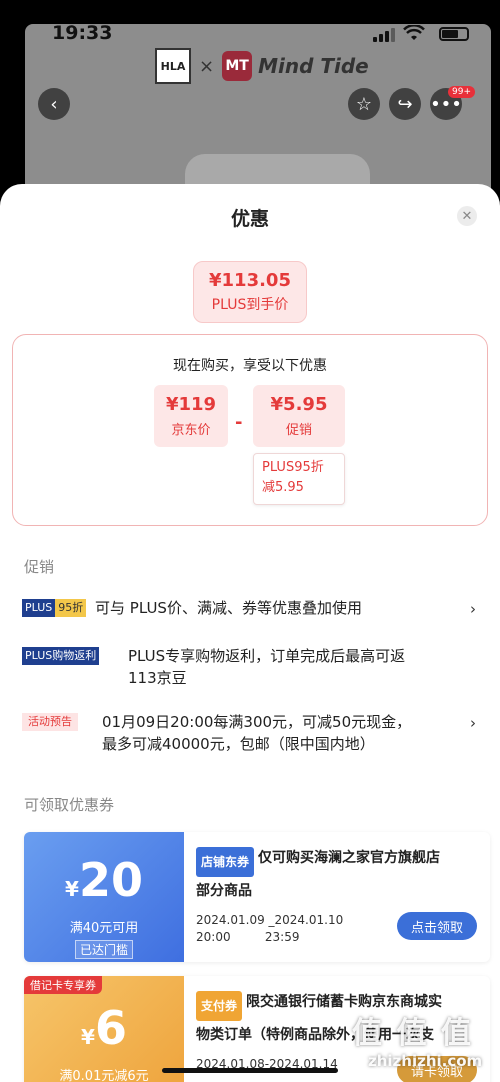  I want to click on favorite-button: ☆, so click(364, 104).